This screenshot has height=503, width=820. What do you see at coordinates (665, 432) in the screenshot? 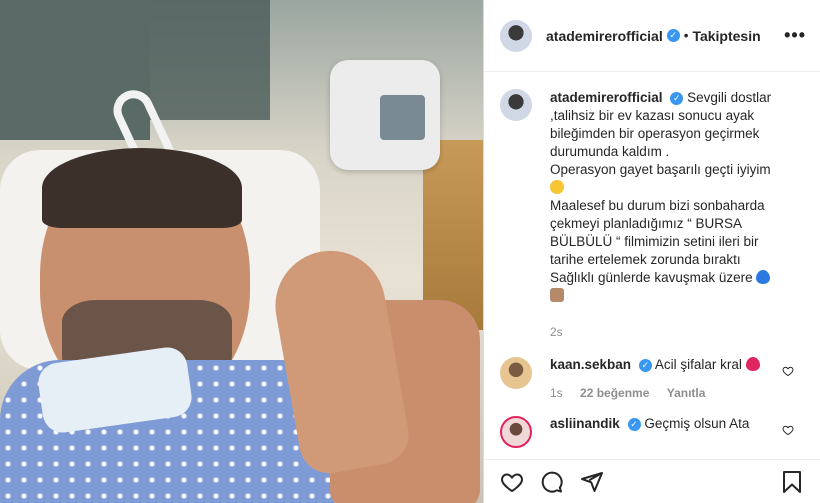
I see `comment-body: asliinandik ✓ Geçmiş olsun Ata` at bounding box center [665, 432].